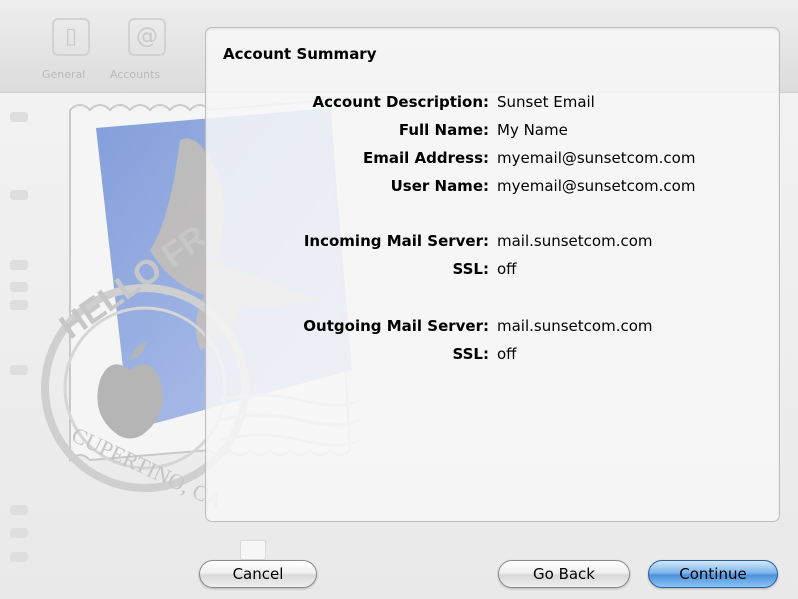 The height and width of the screenshot is (599, 798). What do you see at coordinates (713, 574) in the screenshot?
I see `continue-button: Continue` at bounding box center [713, 574].